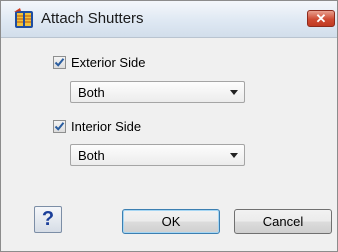 This screenshot has width=338, height=252. I want to click on title-bar: Attach Shutters ✕, so click(169, 19).